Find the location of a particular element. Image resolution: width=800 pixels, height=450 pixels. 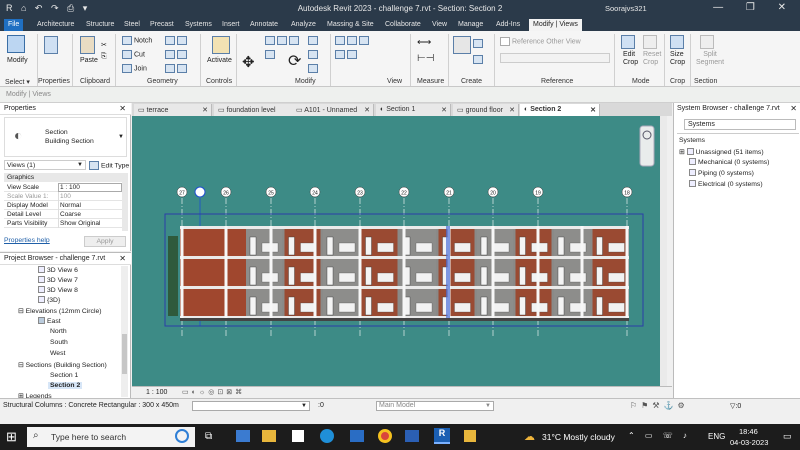

notch-button: Notch is located at coordinates (137, 40).